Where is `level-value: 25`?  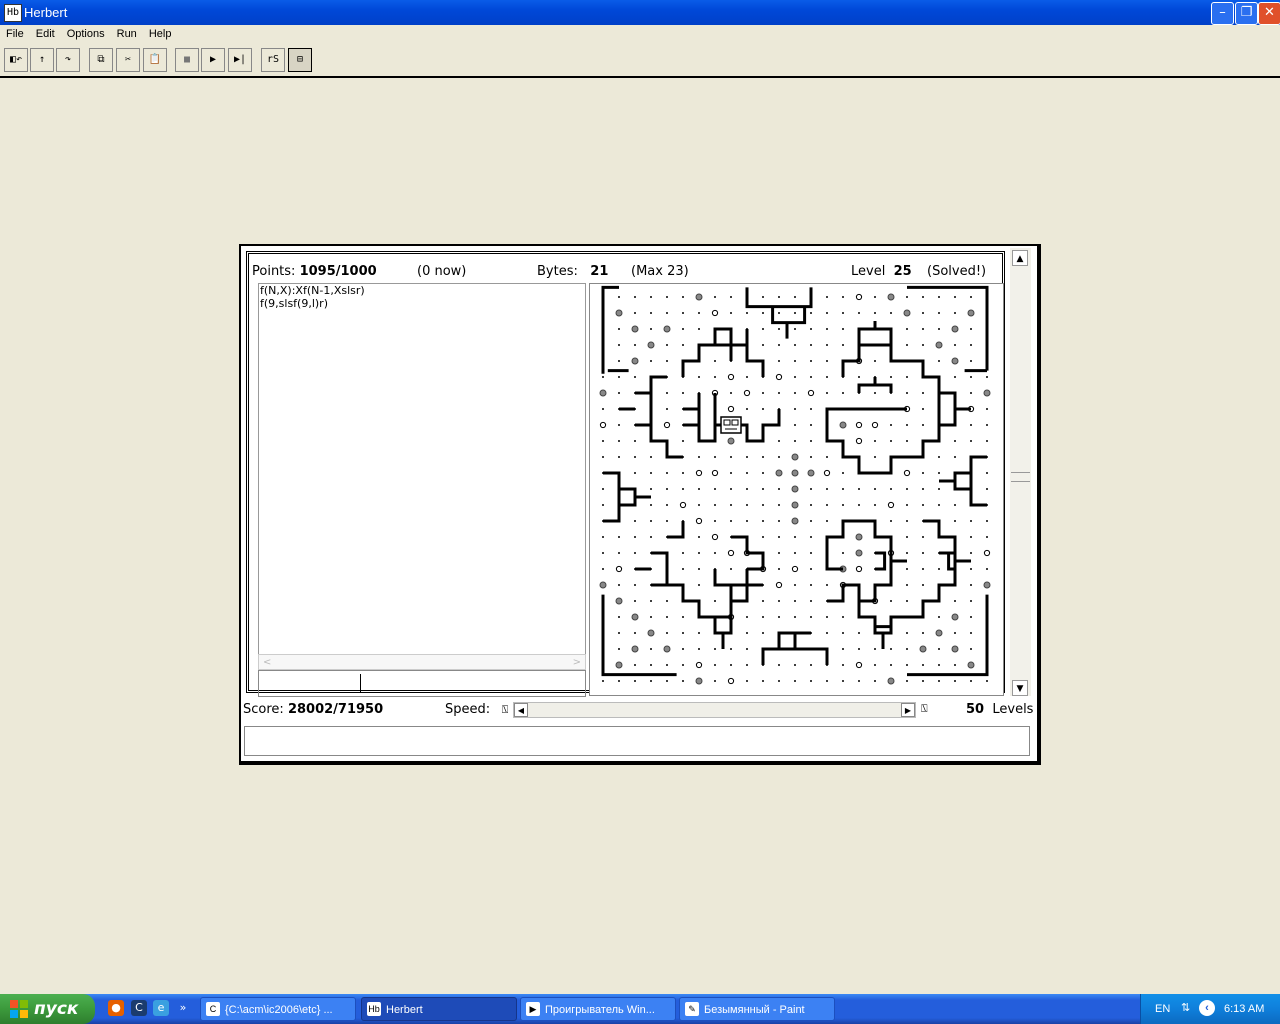
level-value: 25 is located at coordinates (902, 271).